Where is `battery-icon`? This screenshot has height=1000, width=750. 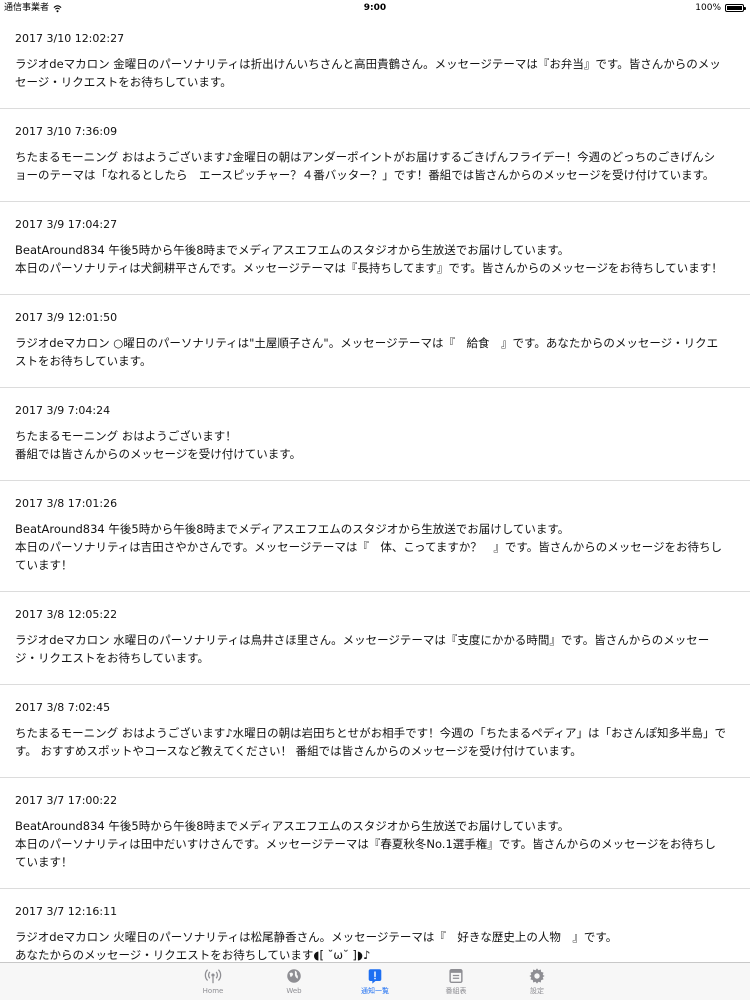 battery-icon is located at coordinates (735, 8).